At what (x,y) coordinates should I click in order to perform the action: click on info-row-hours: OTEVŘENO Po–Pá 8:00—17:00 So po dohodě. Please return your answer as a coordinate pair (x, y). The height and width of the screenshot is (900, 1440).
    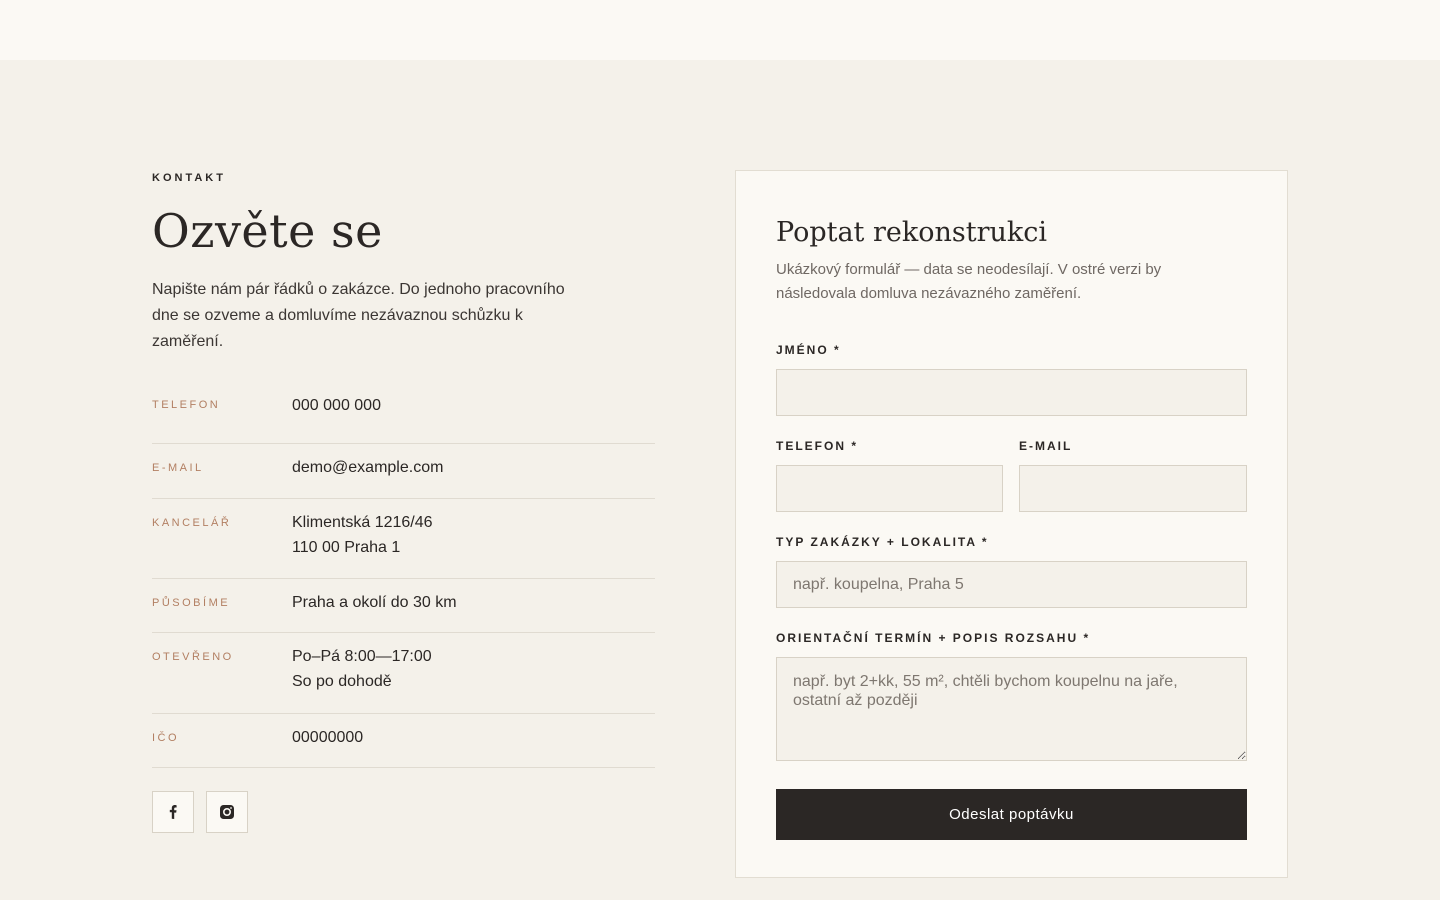
    Looking at the image, I should click on (403, 674).